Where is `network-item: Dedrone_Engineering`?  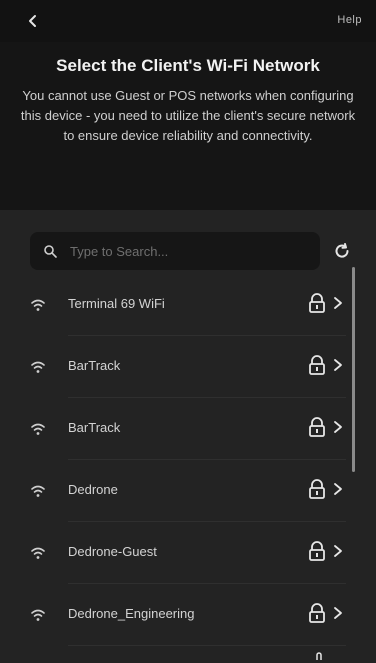
network-item: Dedrone_Engineering is located at coordinates (188, 615).